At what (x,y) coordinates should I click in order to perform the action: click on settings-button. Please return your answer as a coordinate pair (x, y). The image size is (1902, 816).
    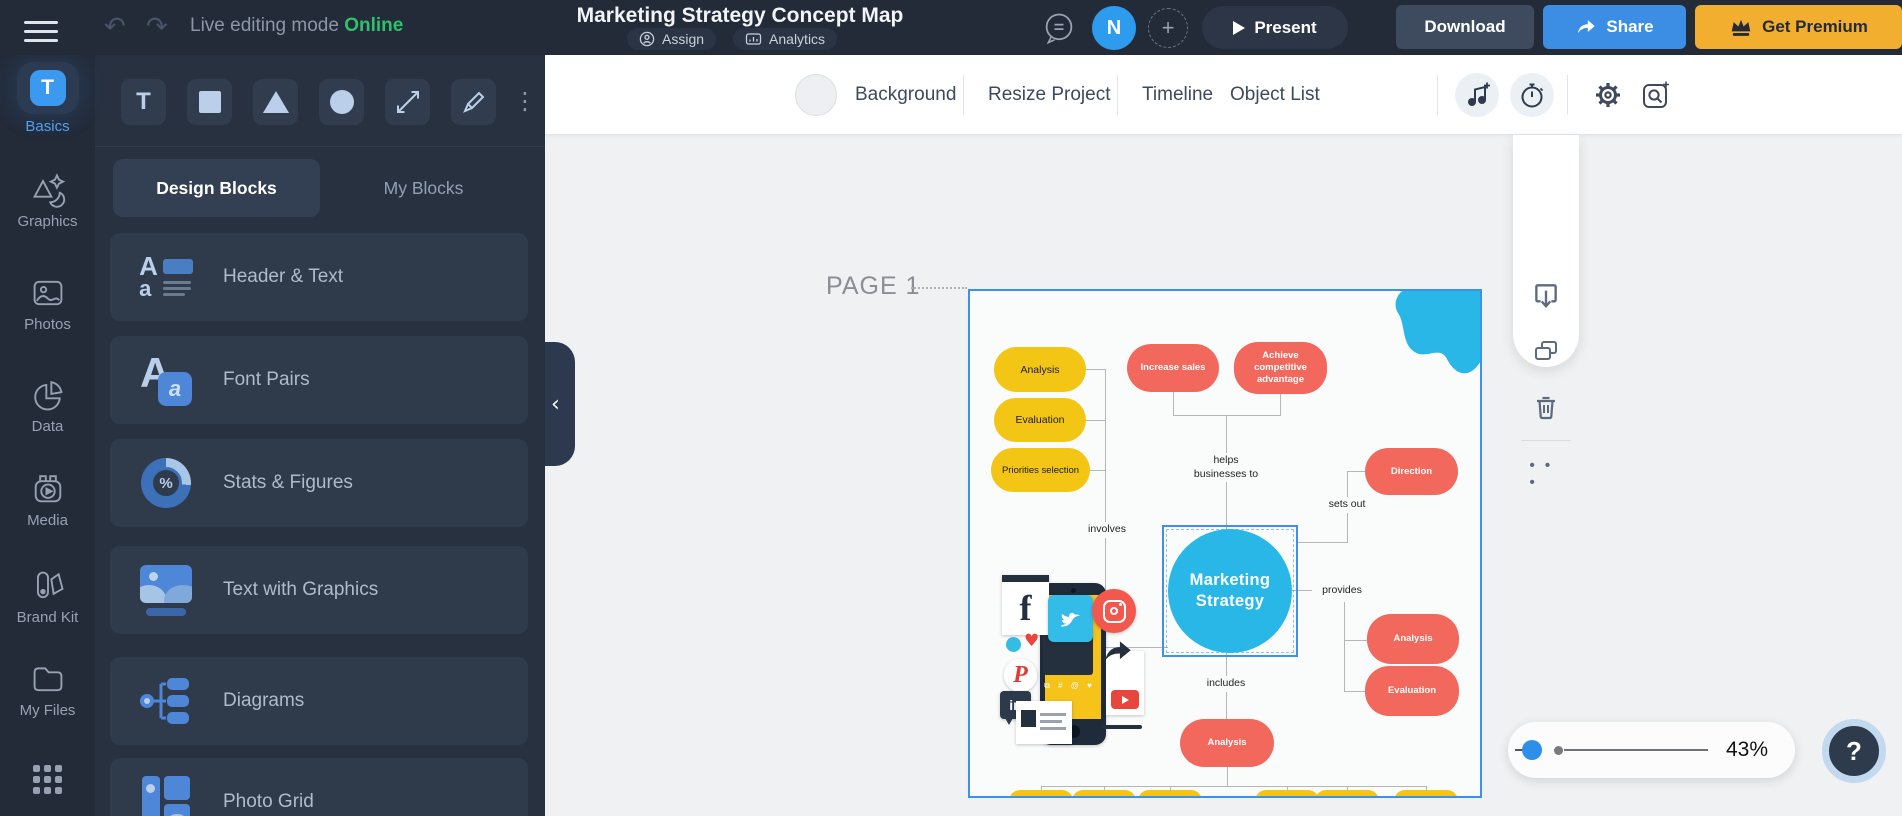
    Looking at the image, I should click on (1608, 97).